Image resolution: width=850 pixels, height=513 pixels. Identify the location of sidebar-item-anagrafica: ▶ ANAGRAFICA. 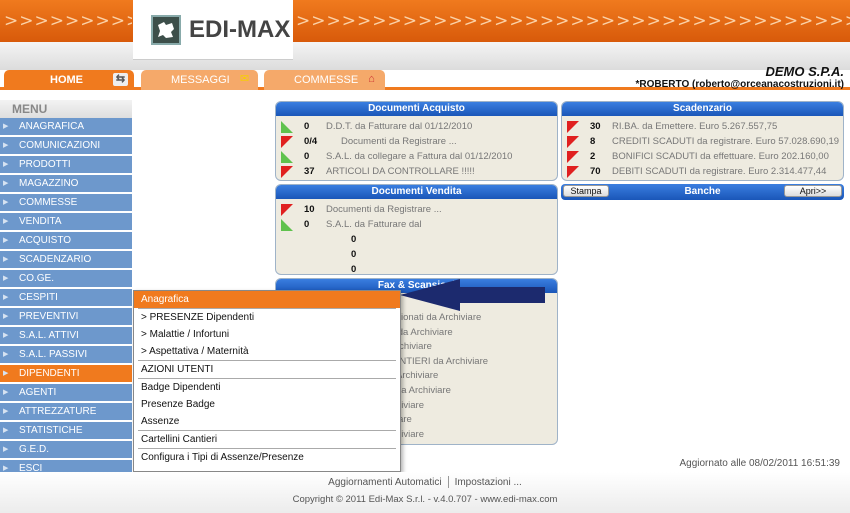
(66, 126).